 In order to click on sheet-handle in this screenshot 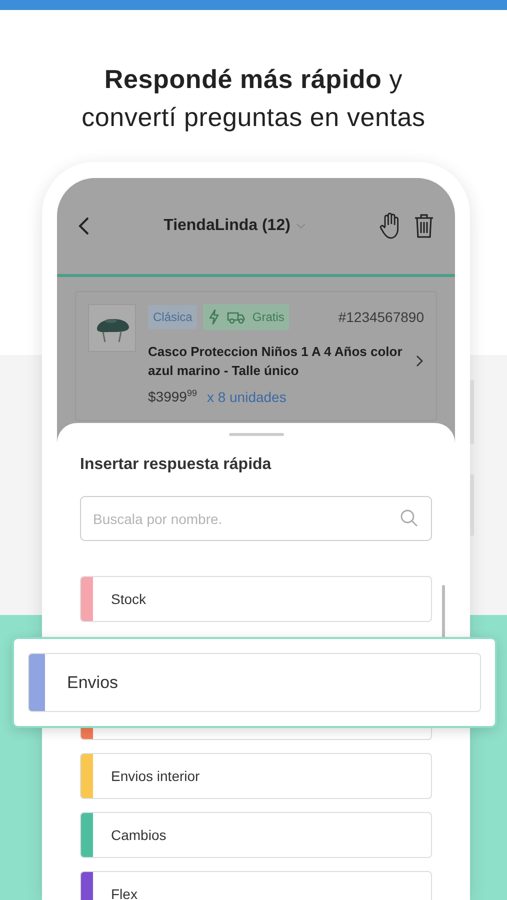, I will do `click(256, 434)`.